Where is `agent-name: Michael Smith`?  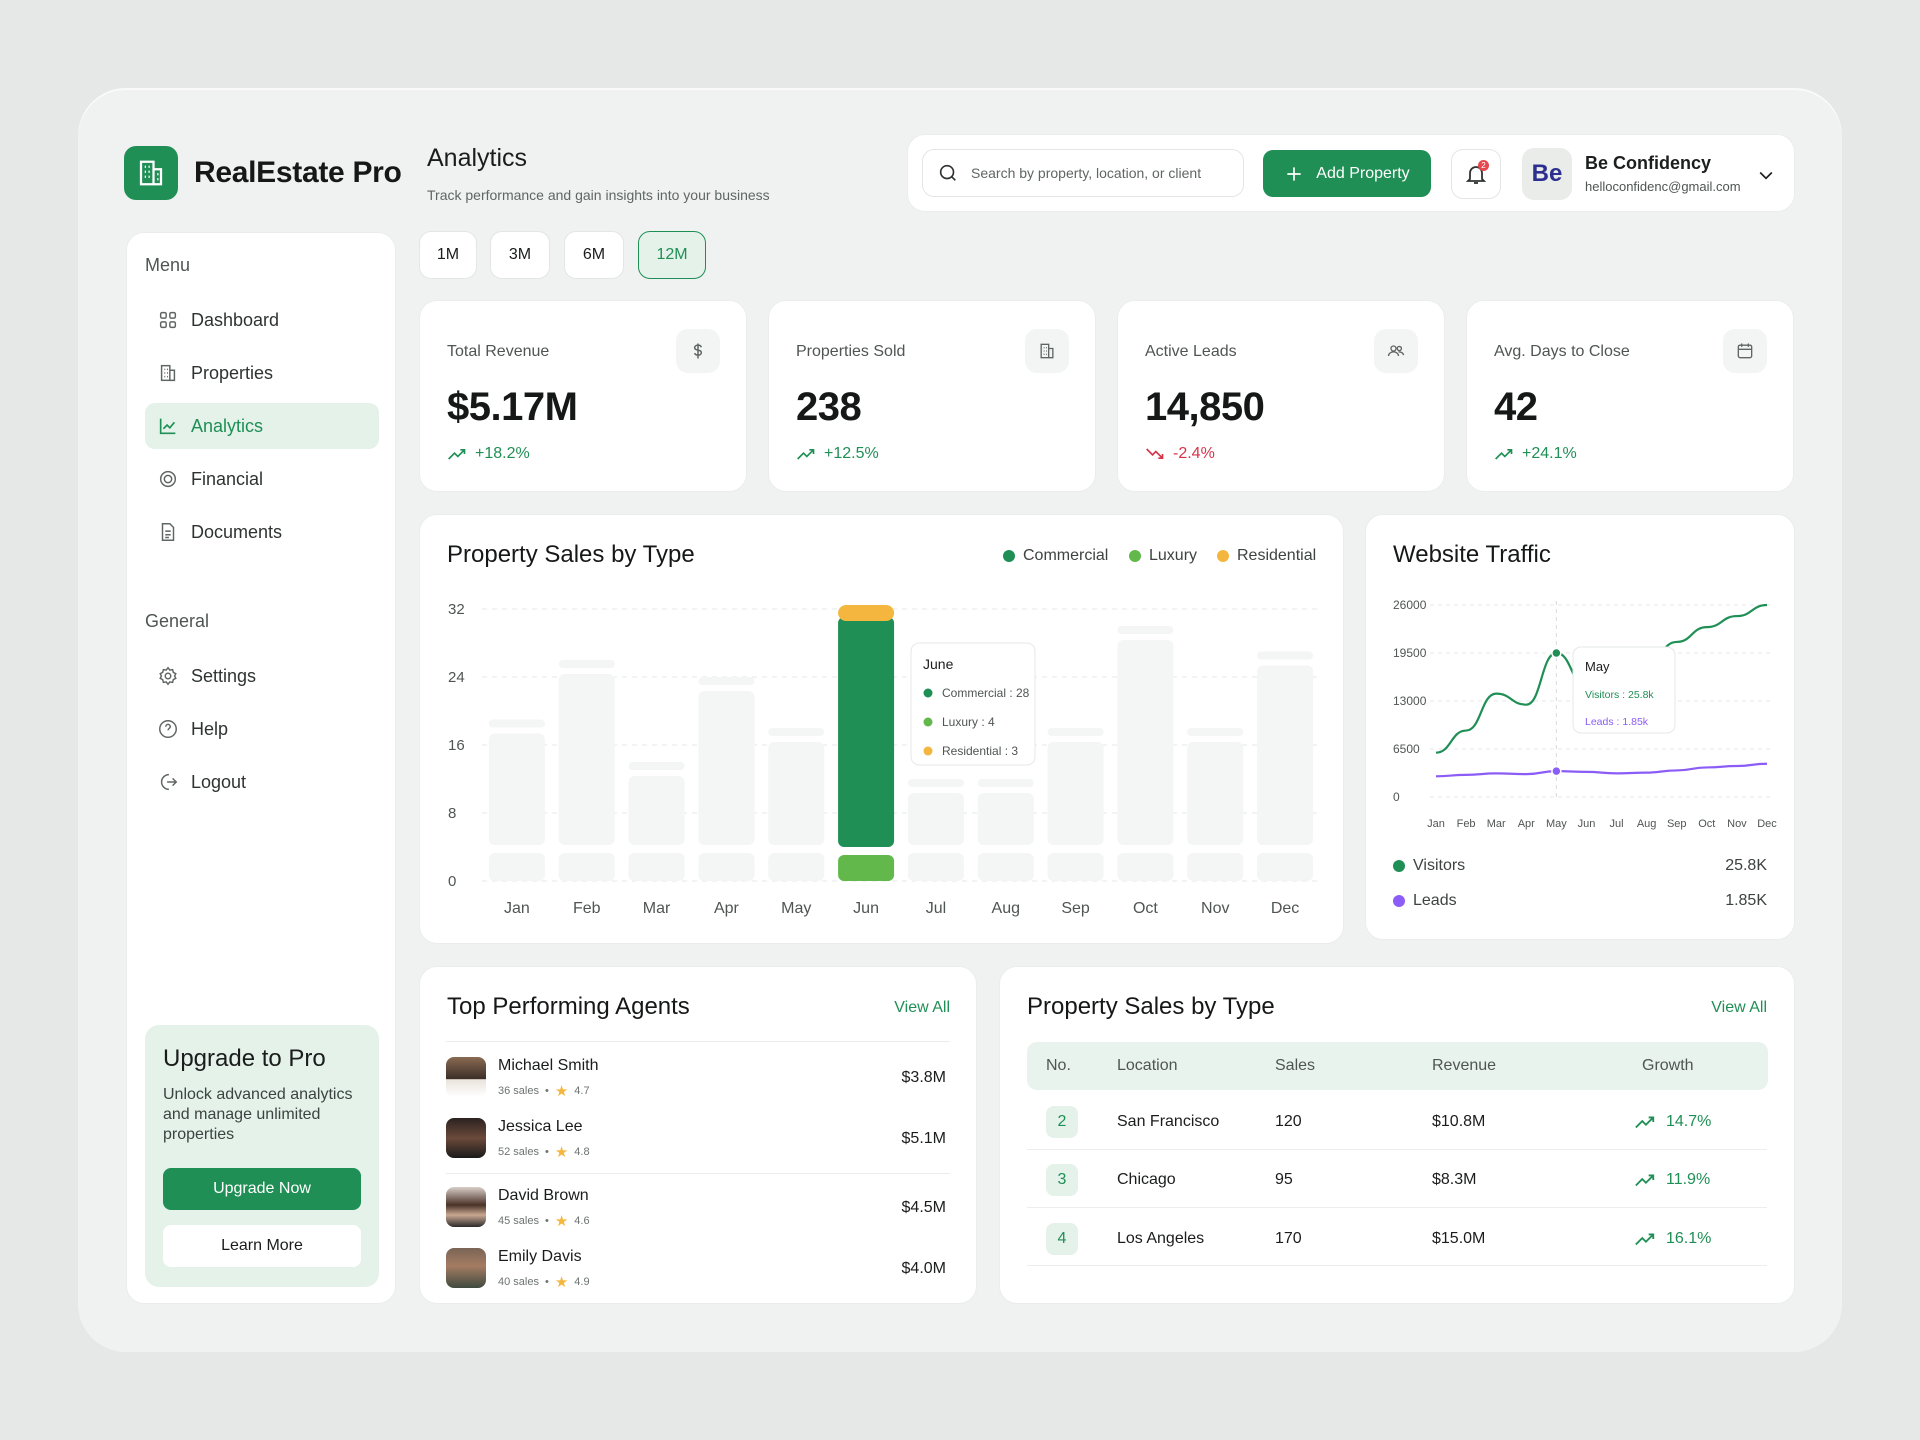
agent-name: Michael Smith is located at coordinates (548, 1065).